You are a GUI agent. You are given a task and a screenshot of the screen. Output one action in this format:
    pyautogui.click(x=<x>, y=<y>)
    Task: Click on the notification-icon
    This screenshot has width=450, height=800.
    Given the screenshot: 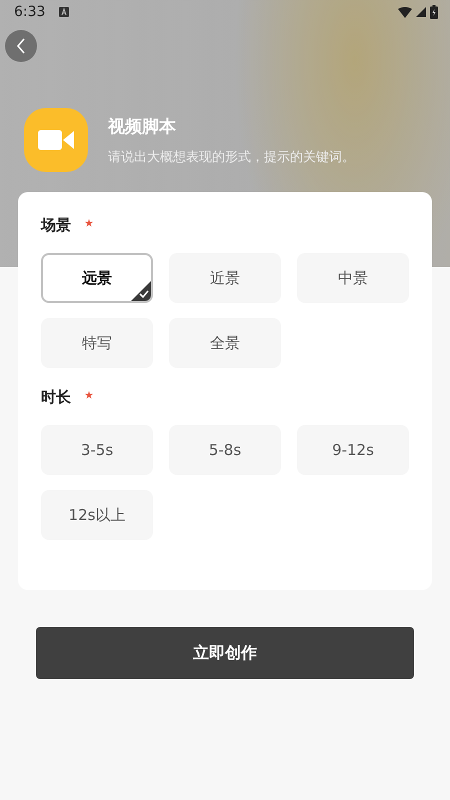 What is the action you would take?
    pyautogui.click(x=64, y=12)
    